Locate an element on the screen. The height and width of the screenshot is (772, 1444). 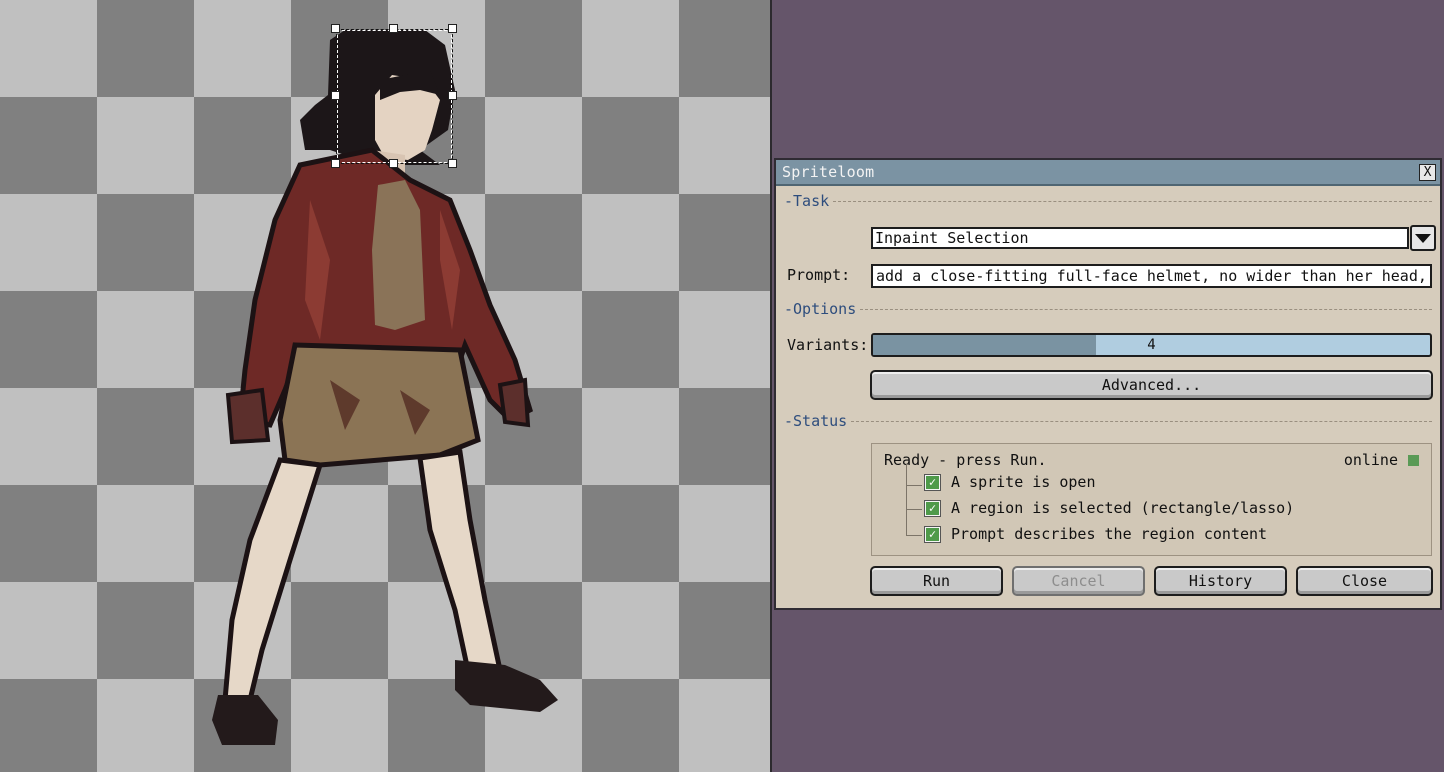
dialog-title: Spriteloom is located at coordinates (828, 172).